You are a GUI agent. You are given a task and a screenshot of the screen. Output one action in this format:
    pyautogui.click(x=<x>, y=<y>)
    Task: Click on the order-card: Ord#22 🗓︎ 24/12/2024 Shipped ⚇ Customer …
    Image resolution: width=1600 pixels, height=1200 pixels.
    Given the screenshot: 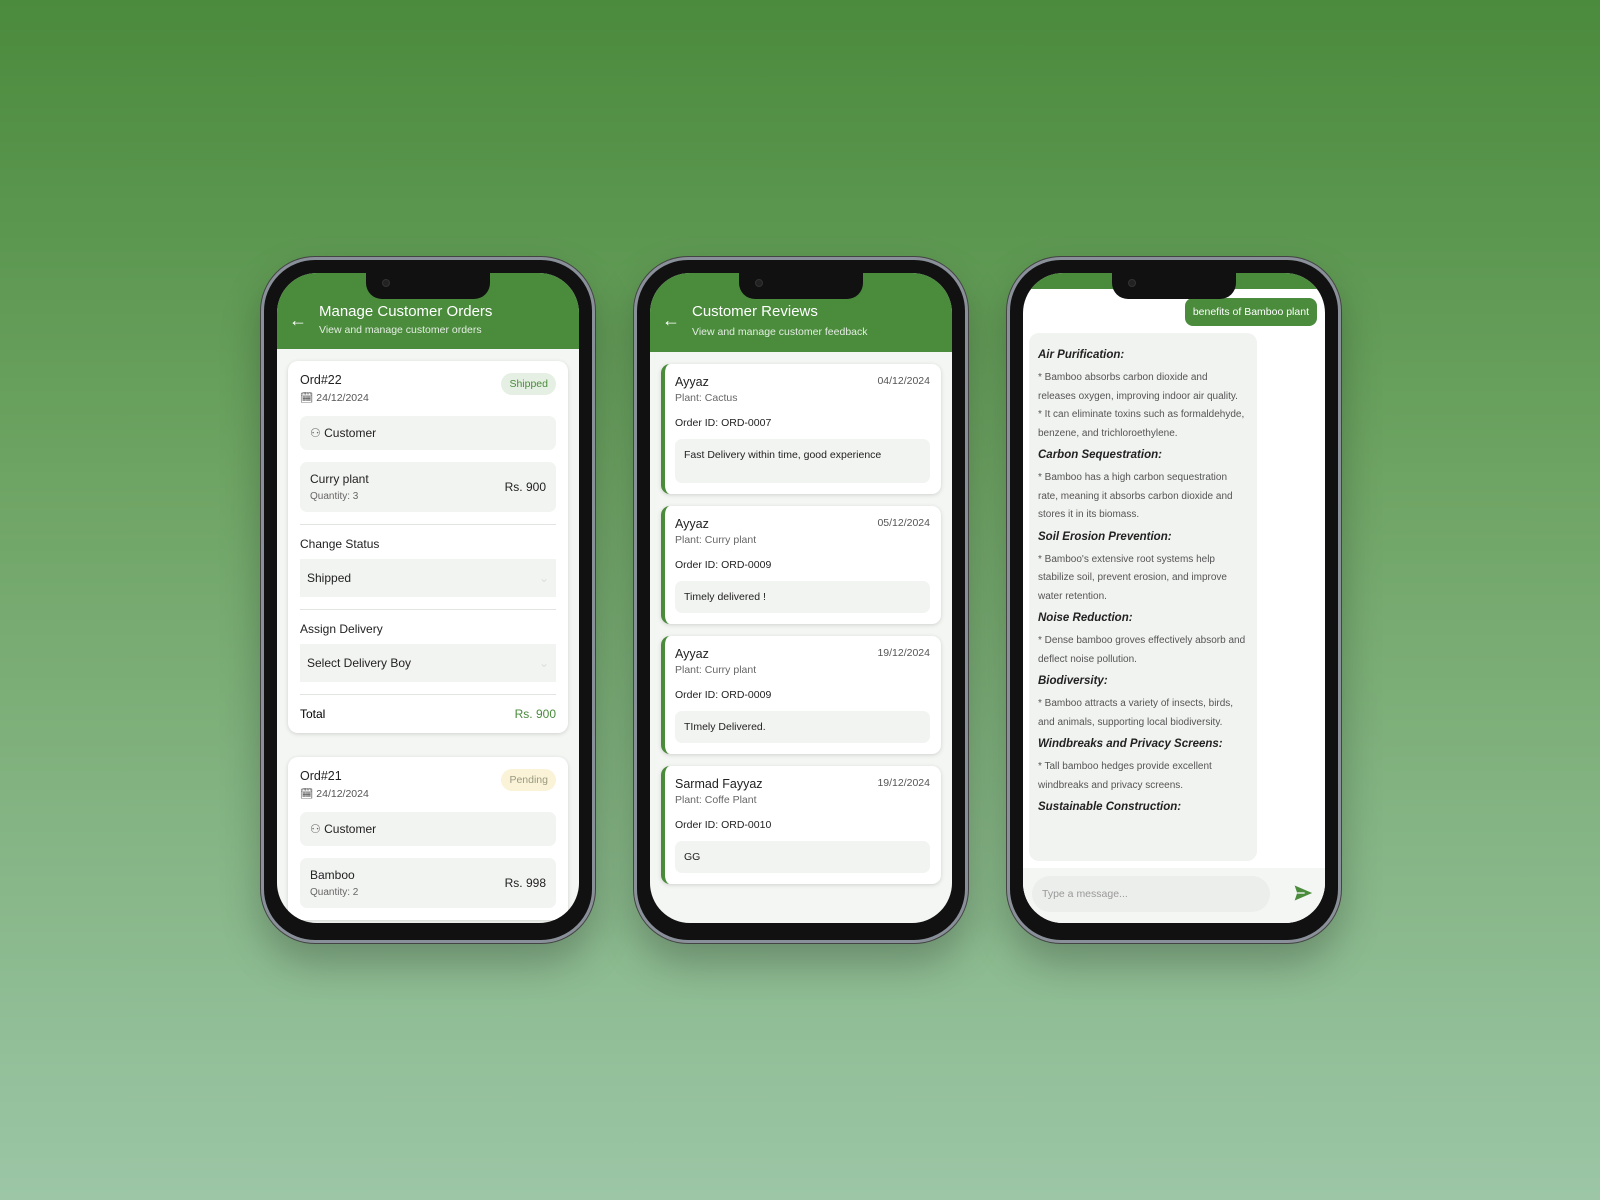 What is the action you would take?
    pyautogui.click(x=428, y=547)
    